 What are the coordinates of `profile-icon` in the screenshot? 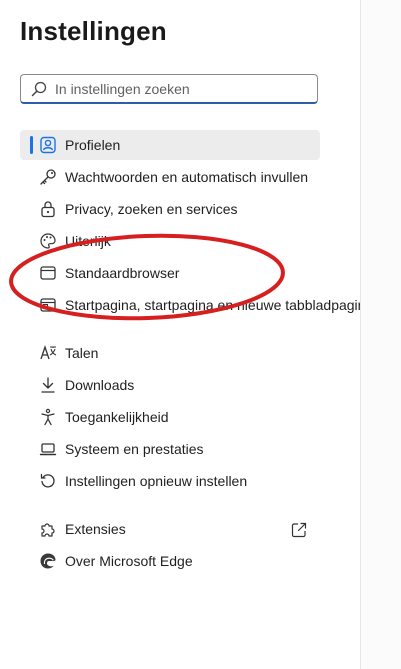 It's located at (48, 145).